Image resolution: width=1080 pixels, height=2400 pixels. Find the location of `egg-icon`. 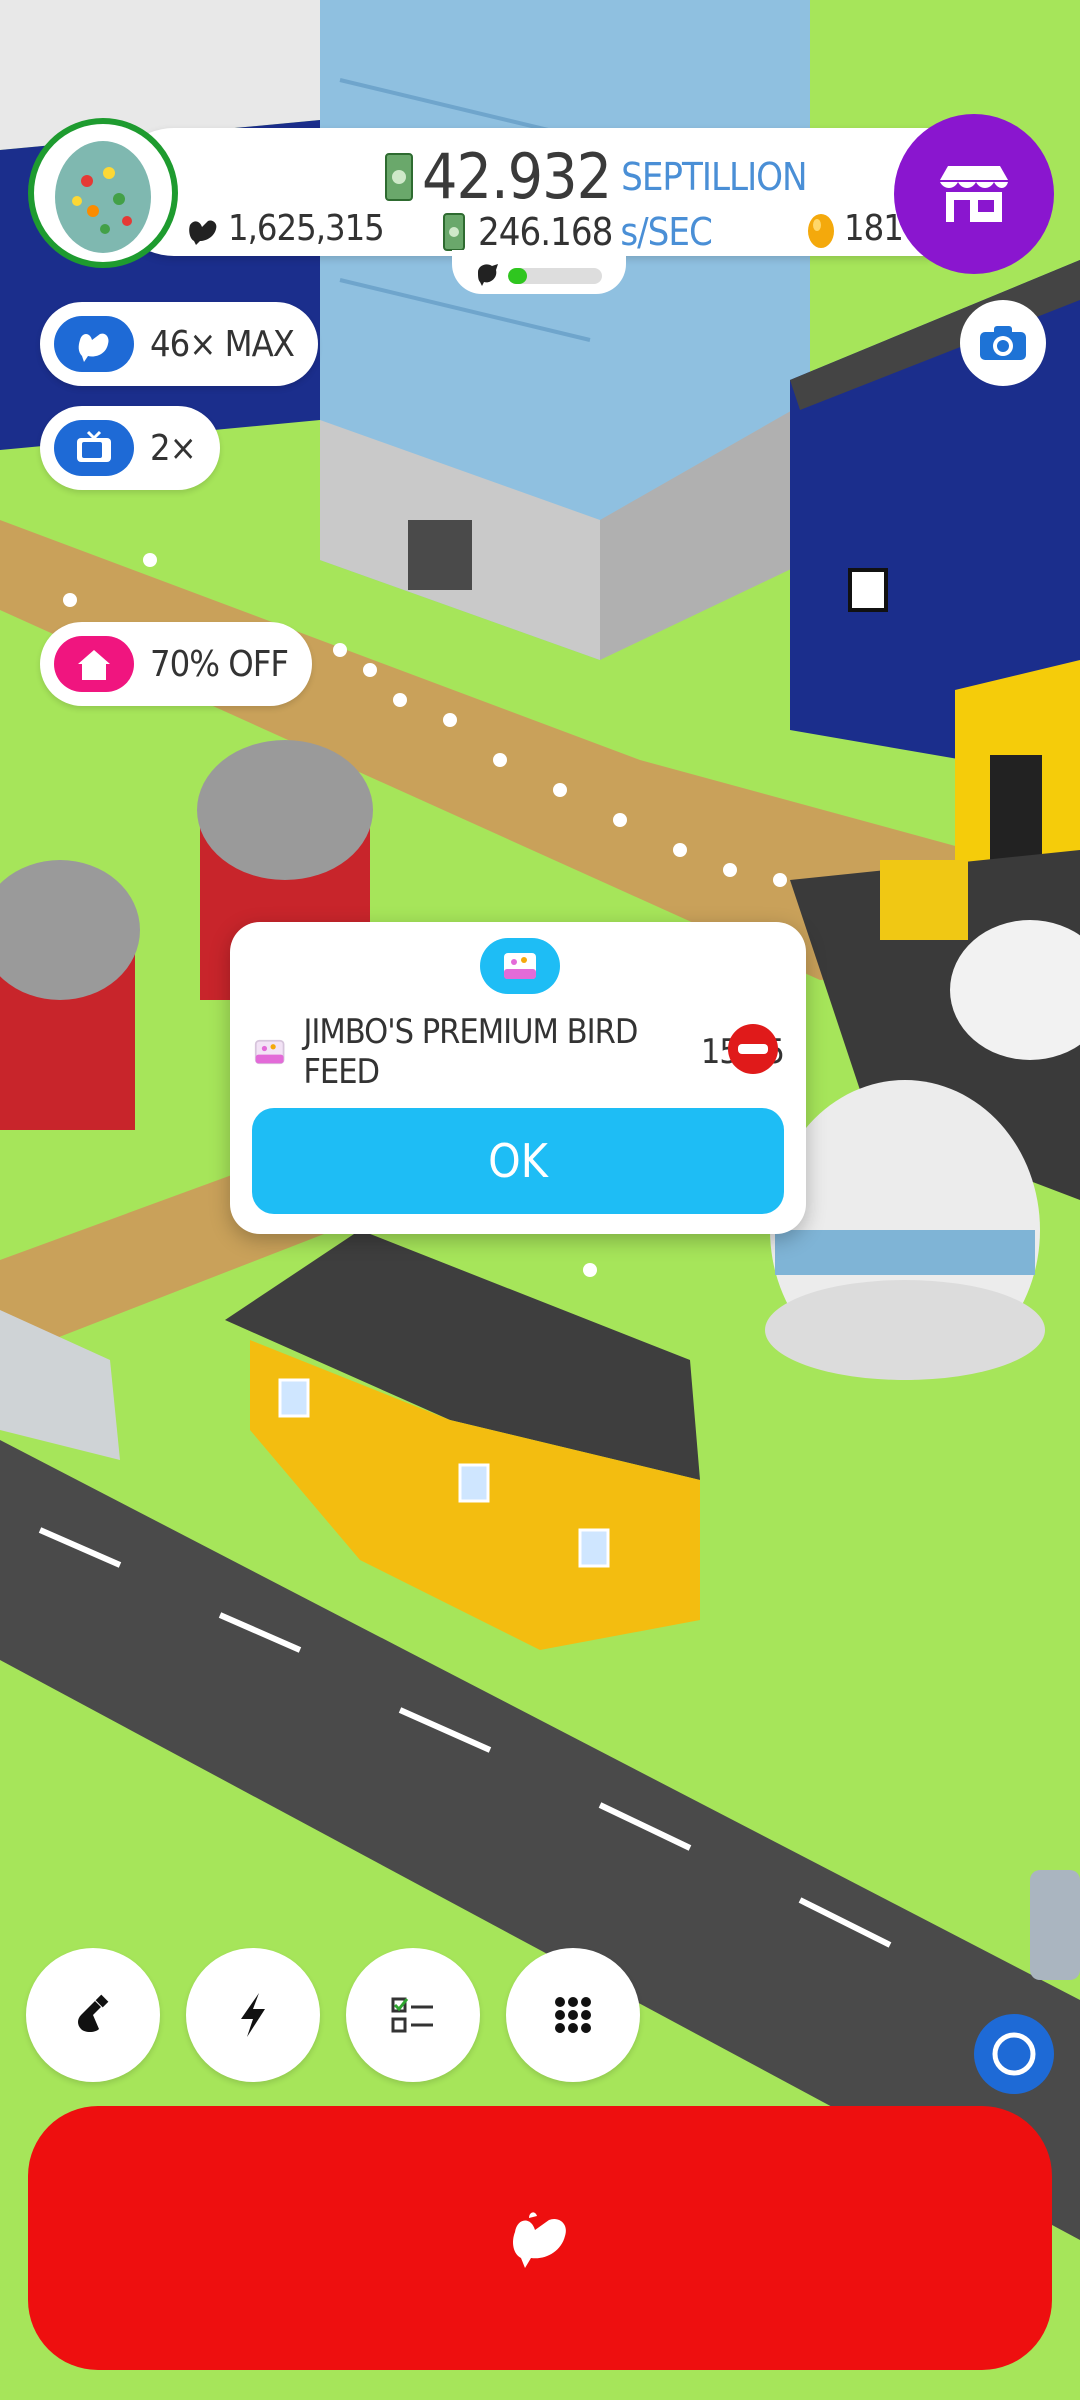

egg-icon is located at coordinates (103, 197).